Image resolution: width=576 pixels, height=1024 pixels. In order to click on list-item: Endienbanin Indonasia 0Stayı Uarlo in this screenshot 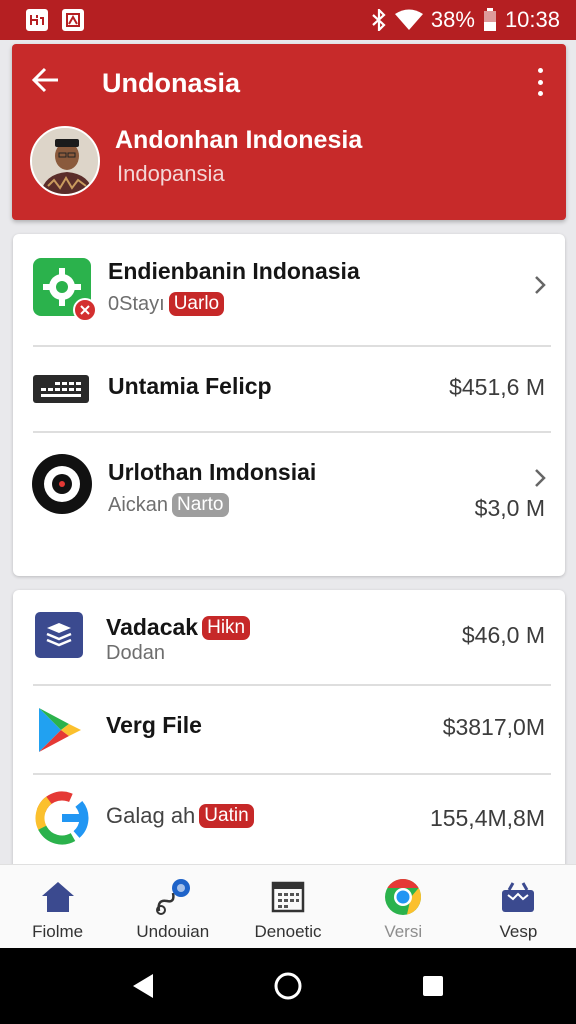, I will do `click(289, 290)`.